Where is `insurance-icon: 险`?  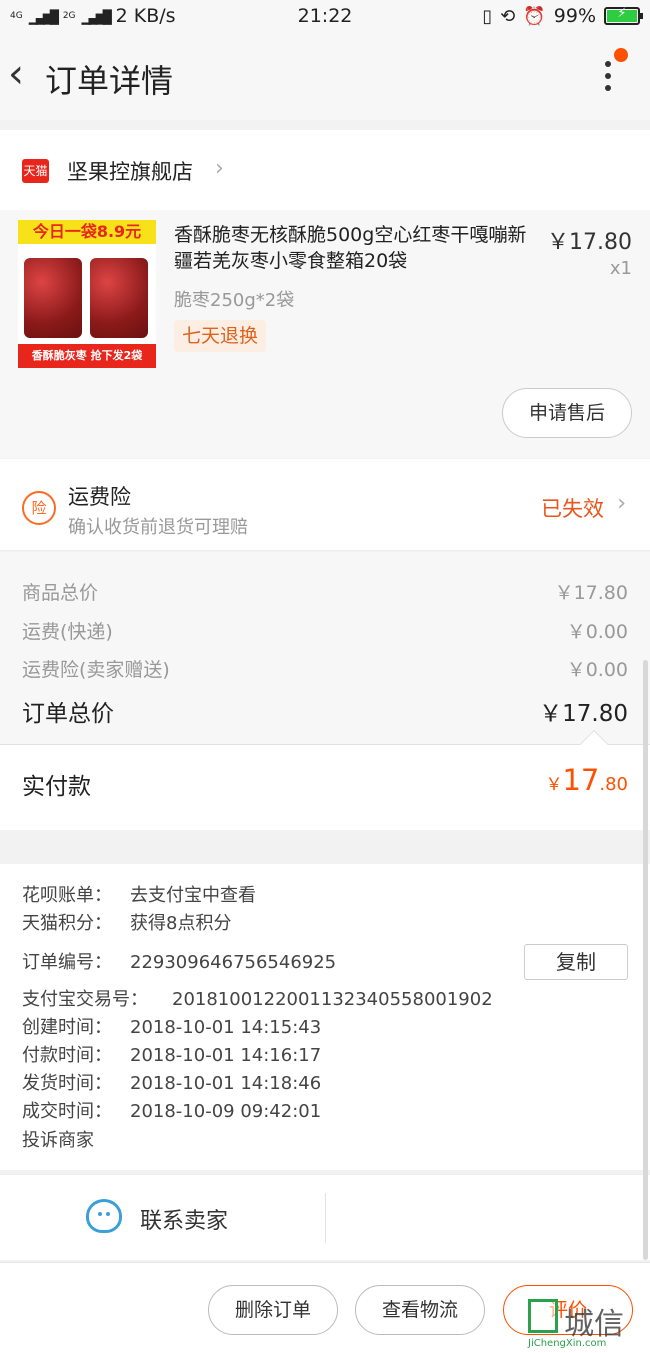
insurance-icon: 险 is located at coordinates (39, 508).